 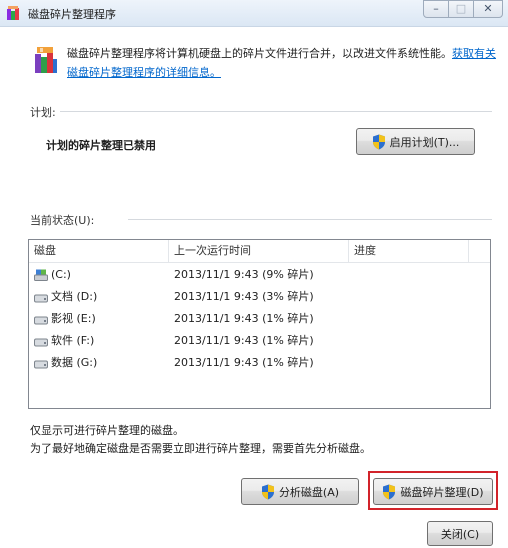 What do you see at coordinates (43, 112) in the screenshot?
I see `schedule-label: 计划:` at bounding box center [43, 112].